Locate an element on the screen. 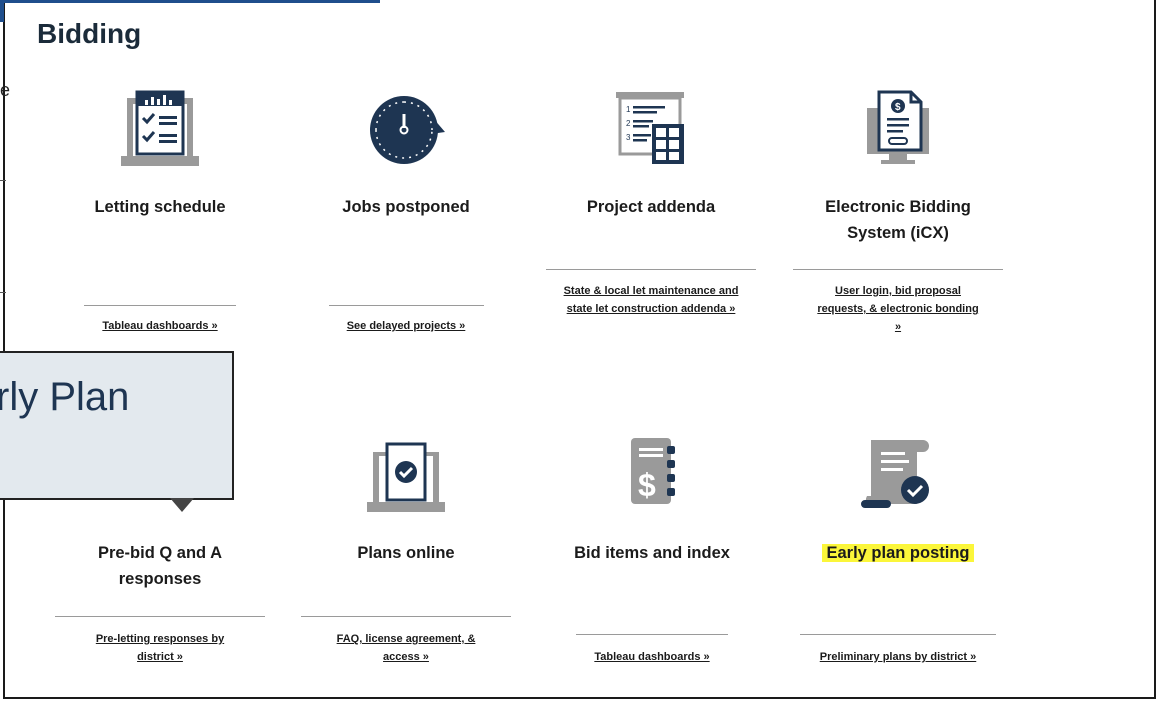 This screenshot has height=701, width=1159. letting-schedule-icon is located at coordinates (160, 128).